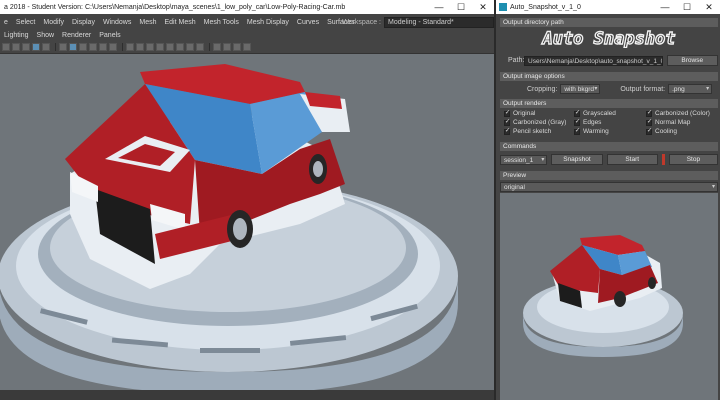 Image resolution: width=720 pixels, height=400 pixels. I want to click on render-original-checkbox: Original, so click(519, 113).